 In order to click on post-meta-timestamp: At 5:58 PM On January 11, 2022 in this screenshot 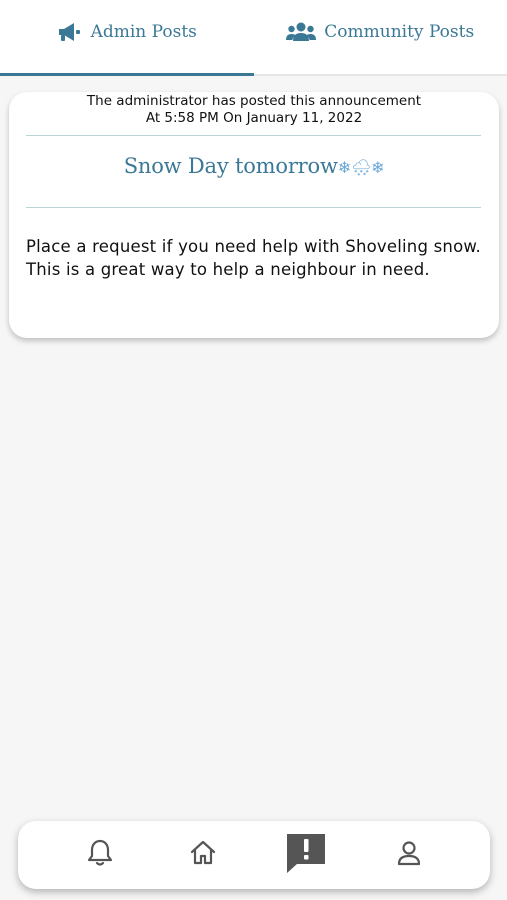, I will do `click(254, 118)`.